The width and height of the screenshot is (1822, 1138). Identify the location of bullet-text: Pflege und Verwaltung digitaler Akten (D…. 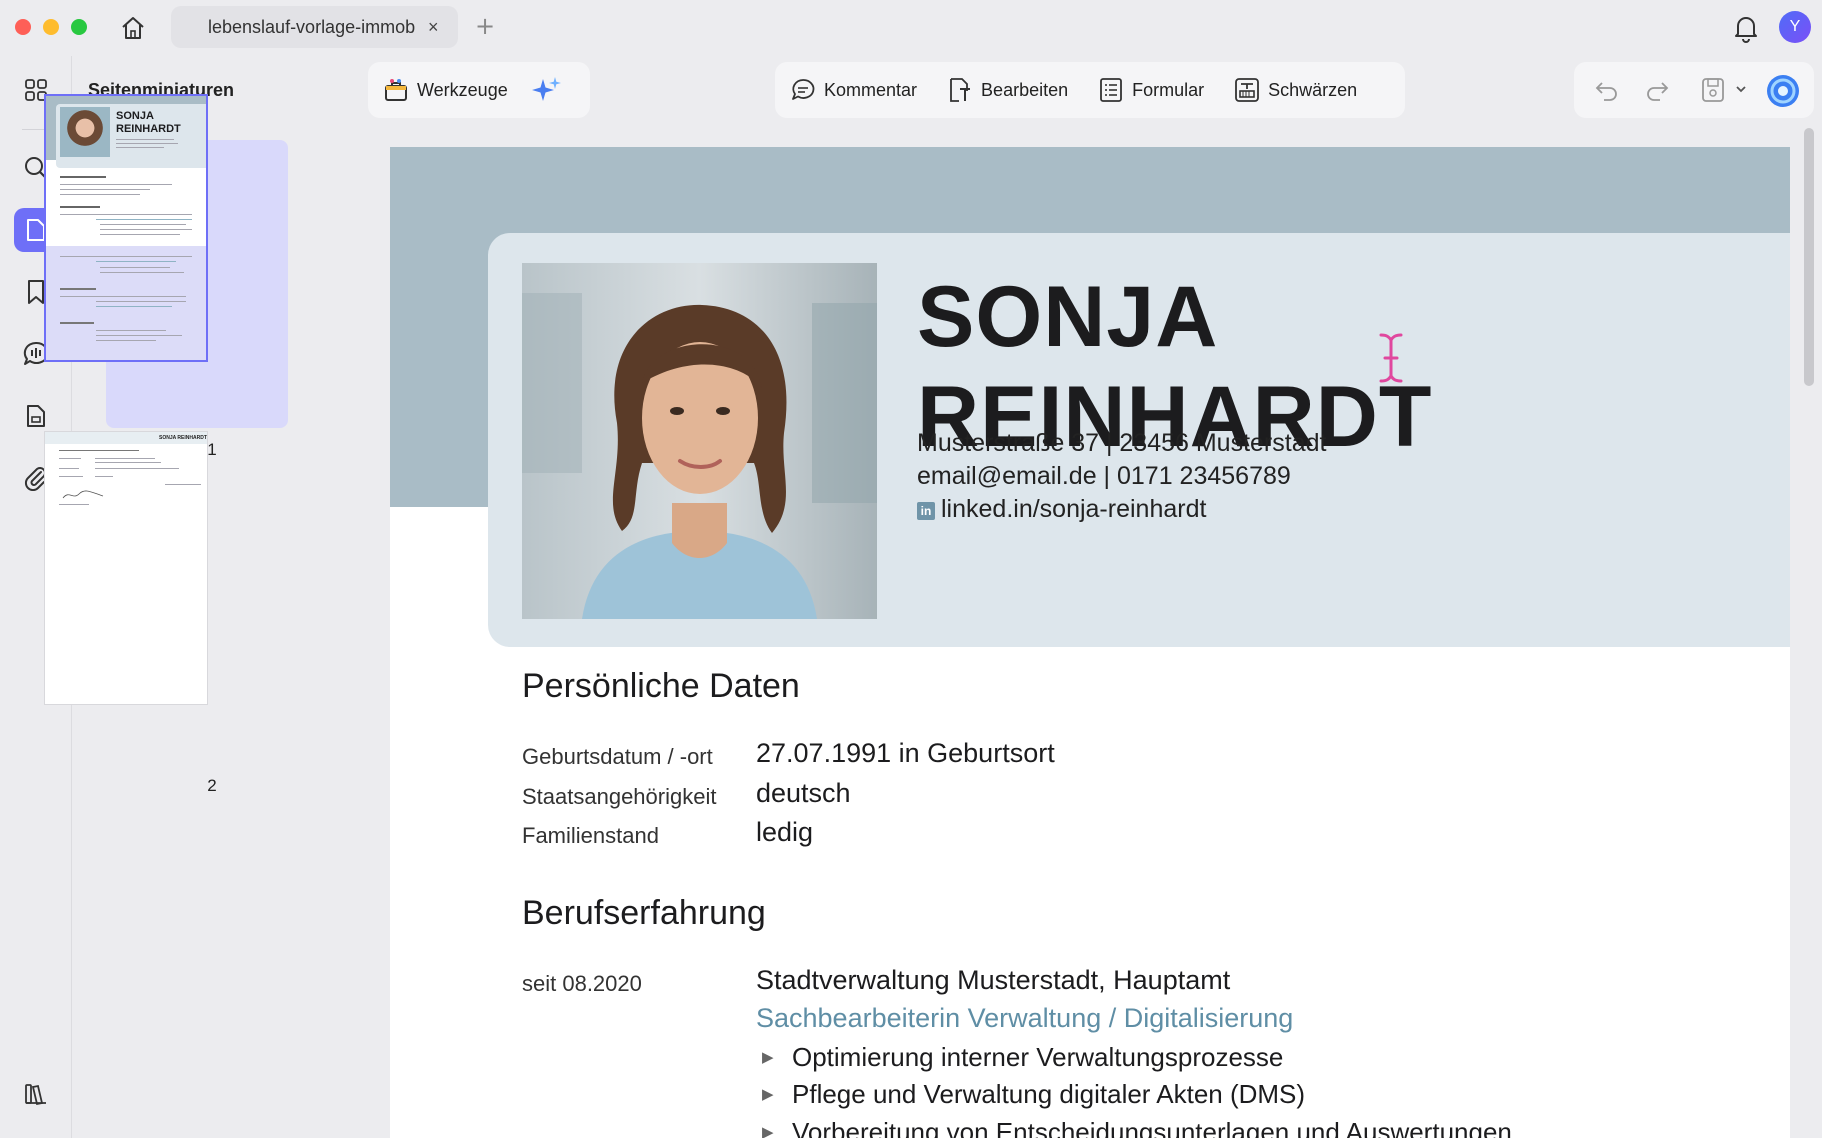
(1049, 1094).